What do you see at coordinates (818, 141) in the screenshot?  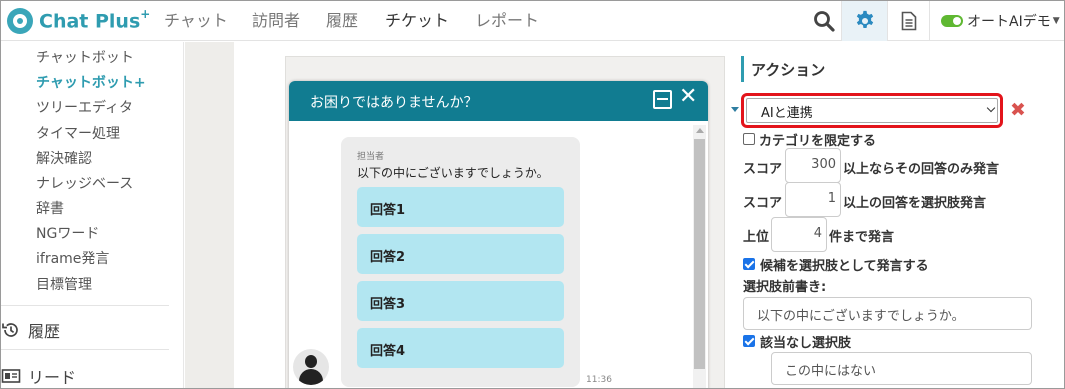 I see `limit-category-label: カテゴリを限定する` at bounding box center [818, 141].